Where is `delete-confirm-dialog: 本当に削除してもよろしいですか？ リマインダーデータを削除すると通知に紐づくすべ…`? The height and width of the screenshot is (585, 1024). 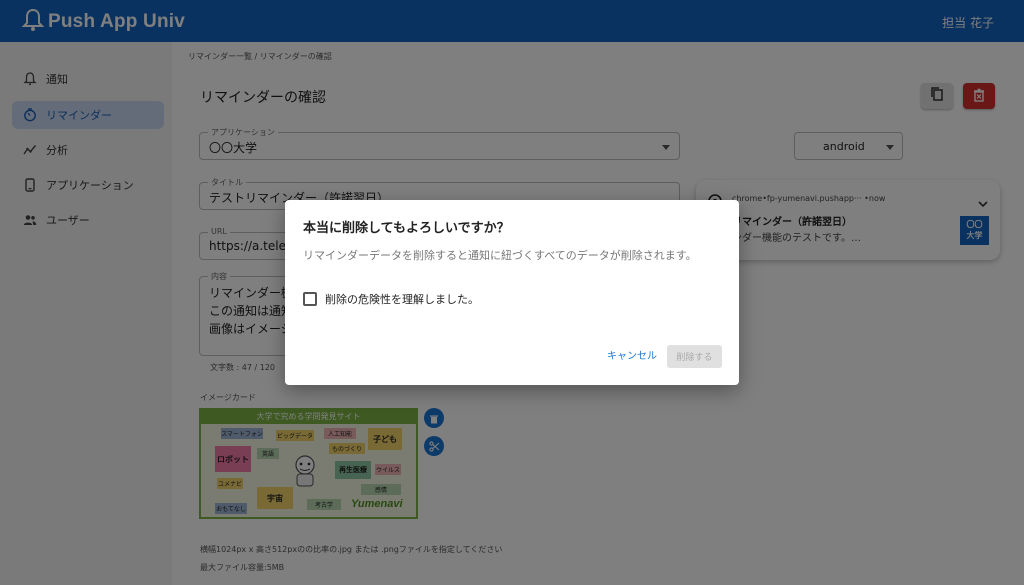
delete-confirm-dialog: 本当に削除してもよろしいですか？ リマインダーデータを削除すると通知に紐づくすべ… is located at coordinates (512, 292).